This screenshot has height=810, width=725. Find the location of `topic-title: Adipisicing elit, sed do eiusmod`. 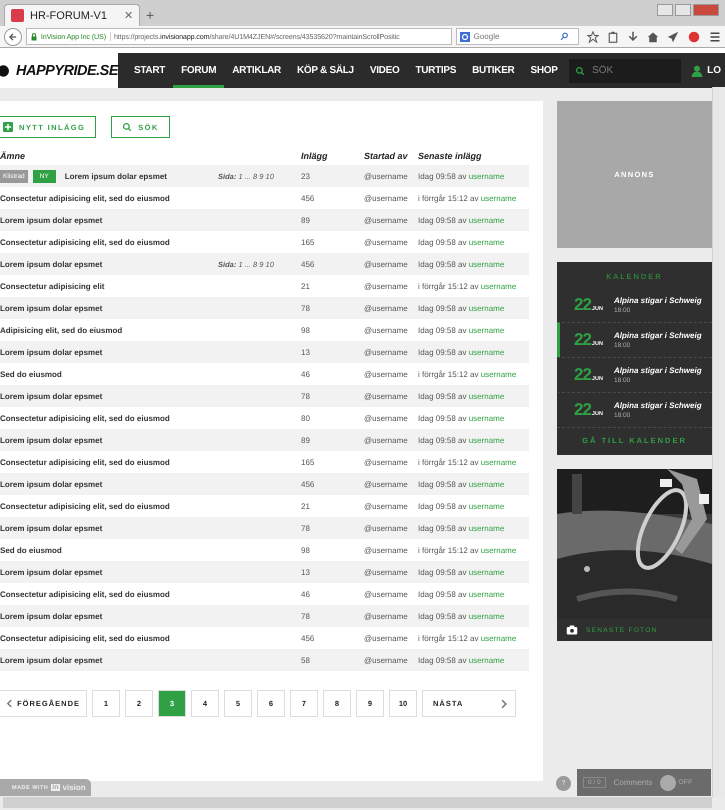

topic-title: Adipisicing elit, sed do eiusmod is located at coordinates (61, 330).